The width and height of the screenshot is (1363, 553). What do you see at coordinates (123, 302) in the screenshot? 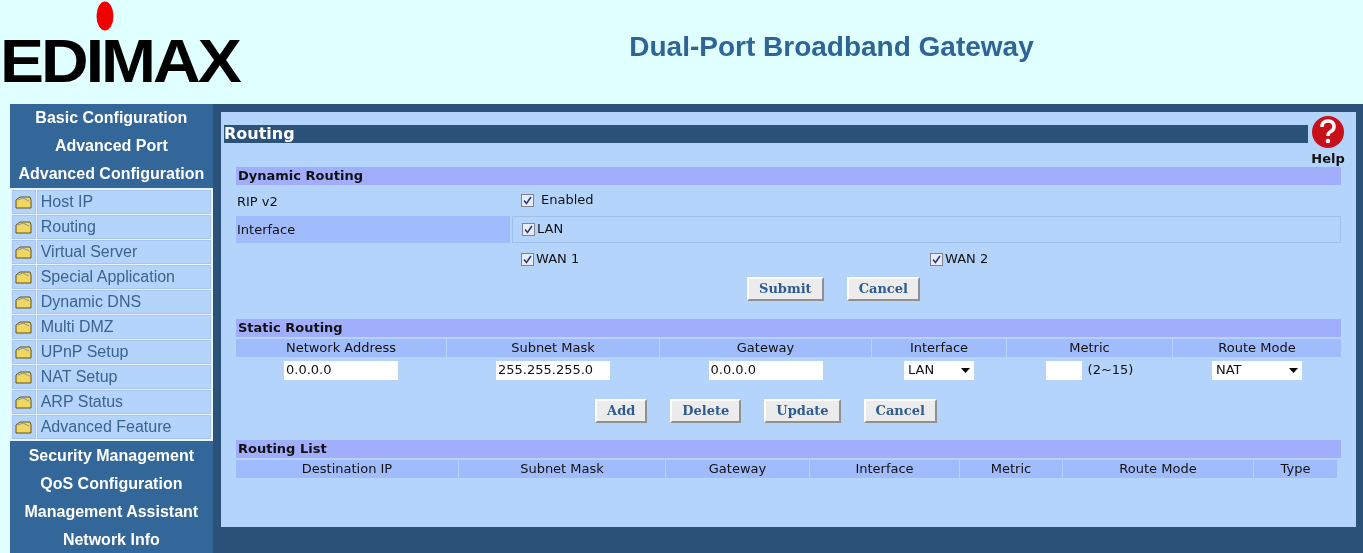
I see `submenu-item: Dynamic DNS` at bounding box center [123, 302].